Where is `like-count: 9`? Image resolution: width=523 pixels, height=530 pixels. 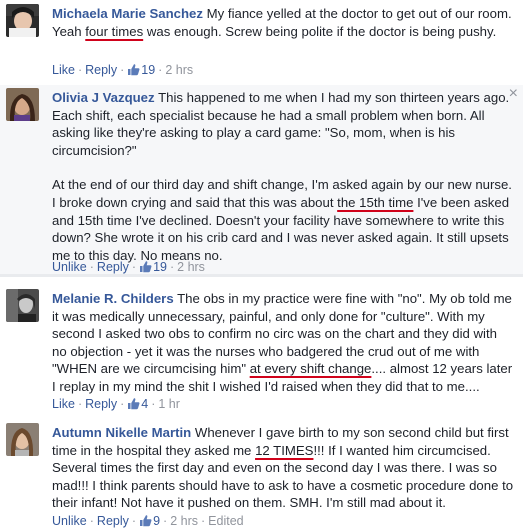 like-count: 9 is located at coordinates (149, 521).